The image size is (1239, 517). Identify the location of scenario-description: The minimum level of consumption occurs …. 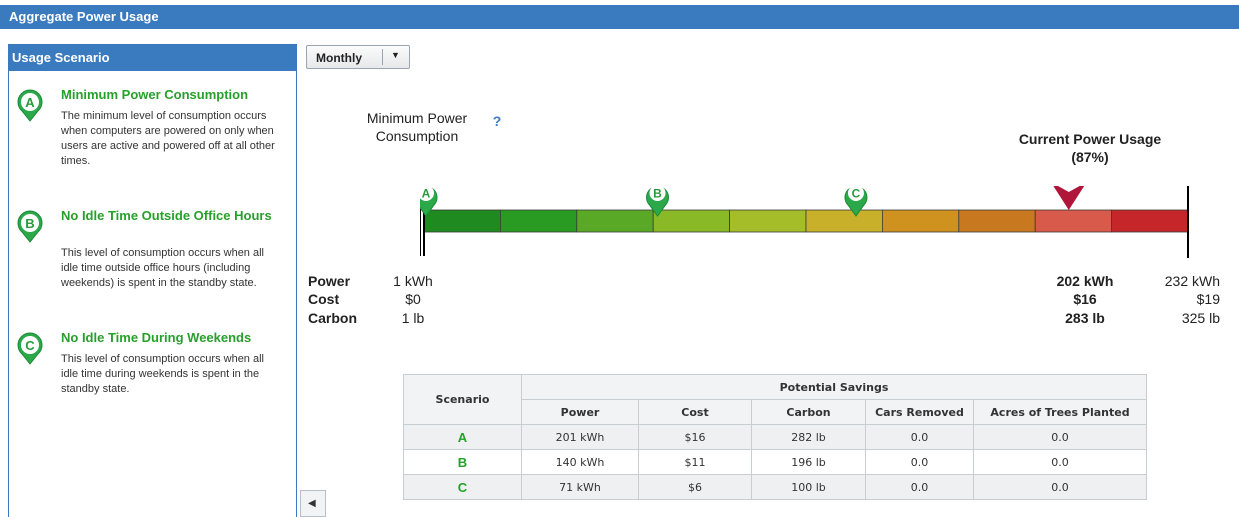
(168, 138).